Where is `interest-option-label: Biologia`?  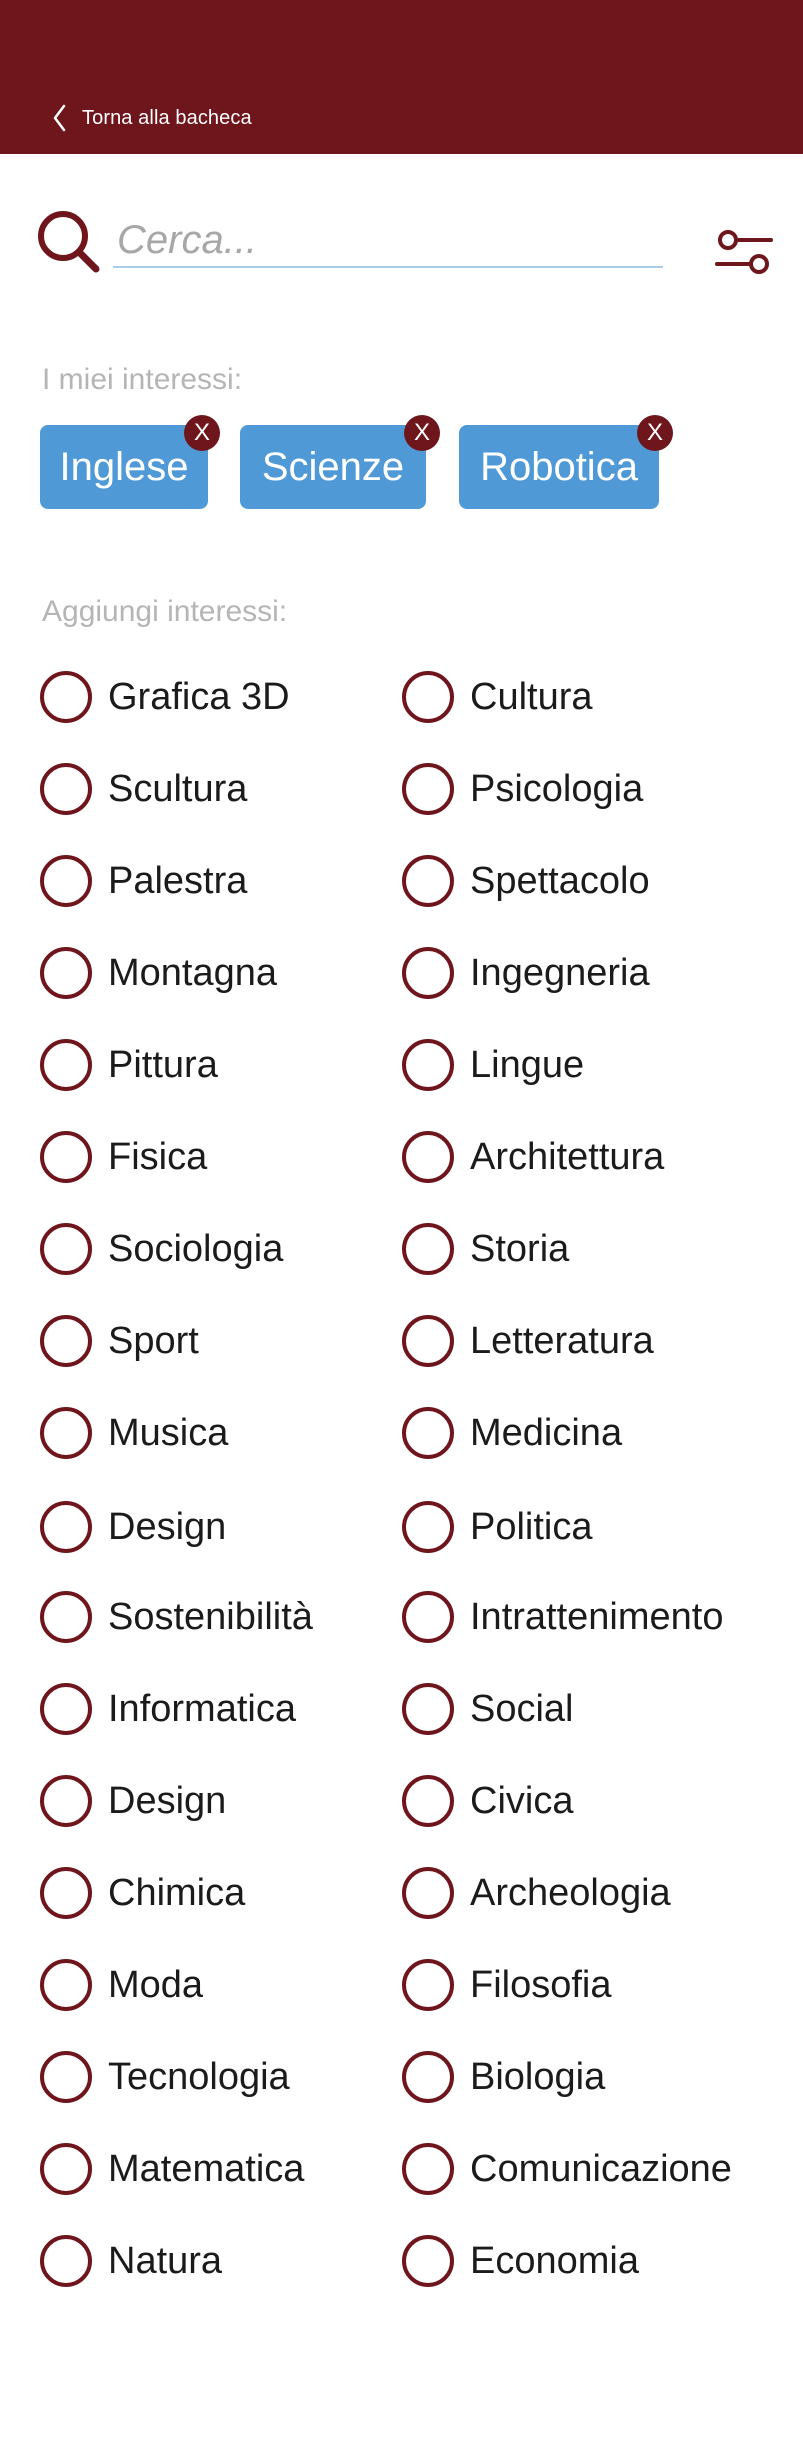
interest-option-label: Biologia is located at coordinates (538, 2077).